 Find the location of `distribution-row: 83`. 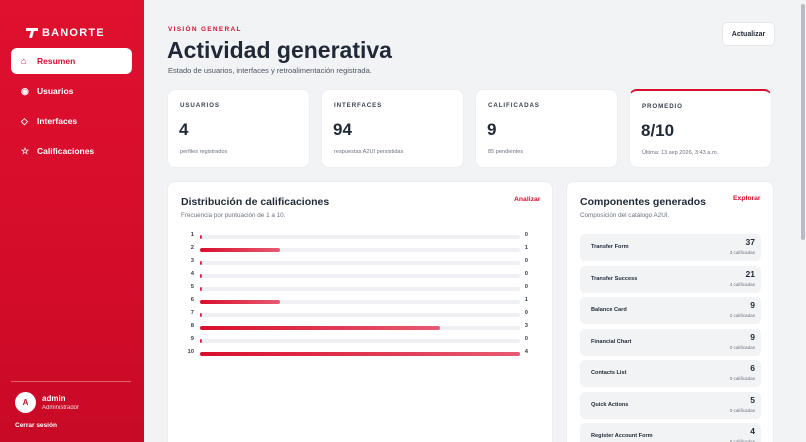

distribution-row: 83 is located at coordinates (355, 328).